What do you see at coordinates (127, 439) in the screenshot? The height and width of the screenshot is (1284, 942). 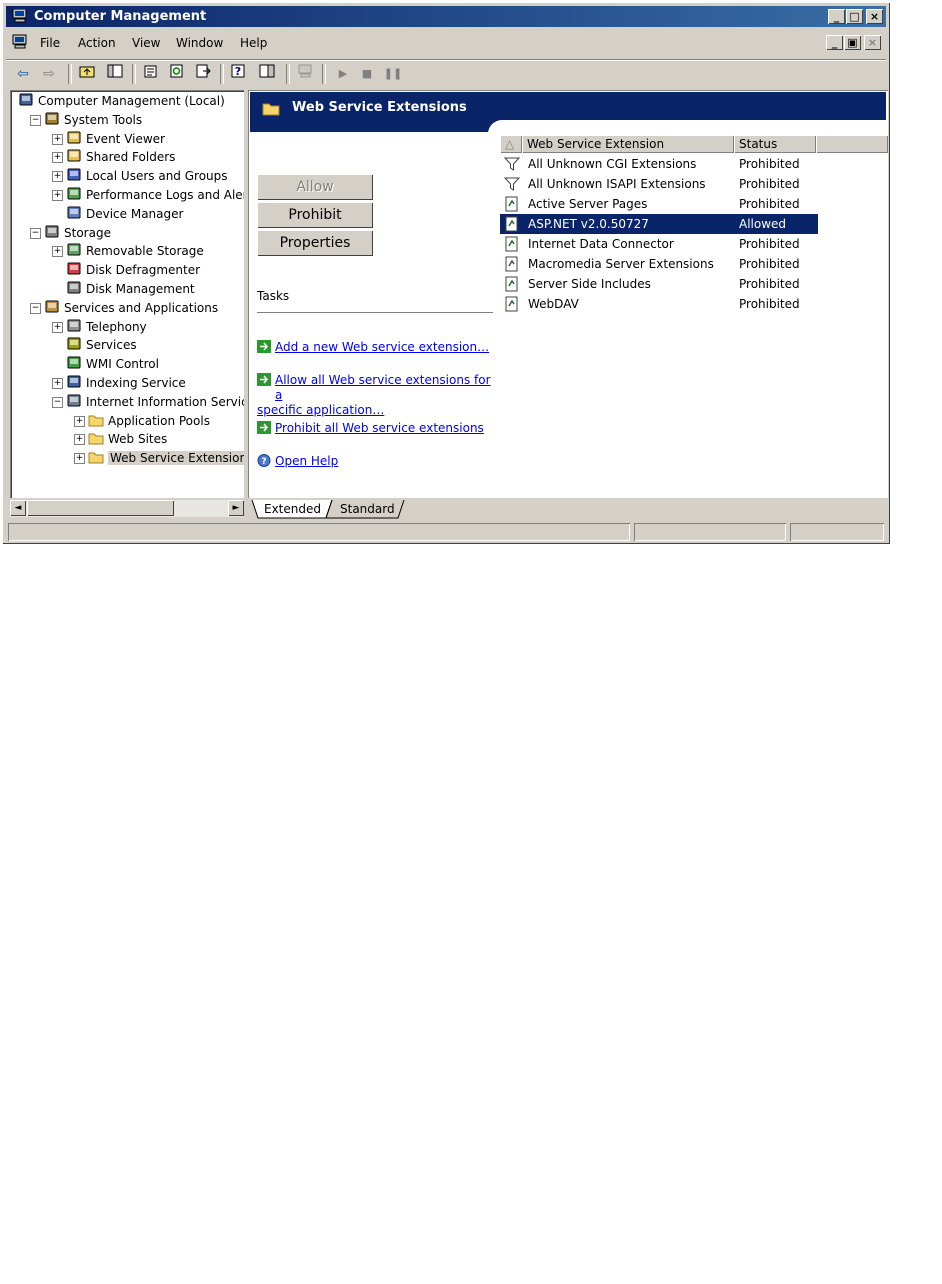 I see `tree-node: Web Sites` at bounding box center [127, 439].